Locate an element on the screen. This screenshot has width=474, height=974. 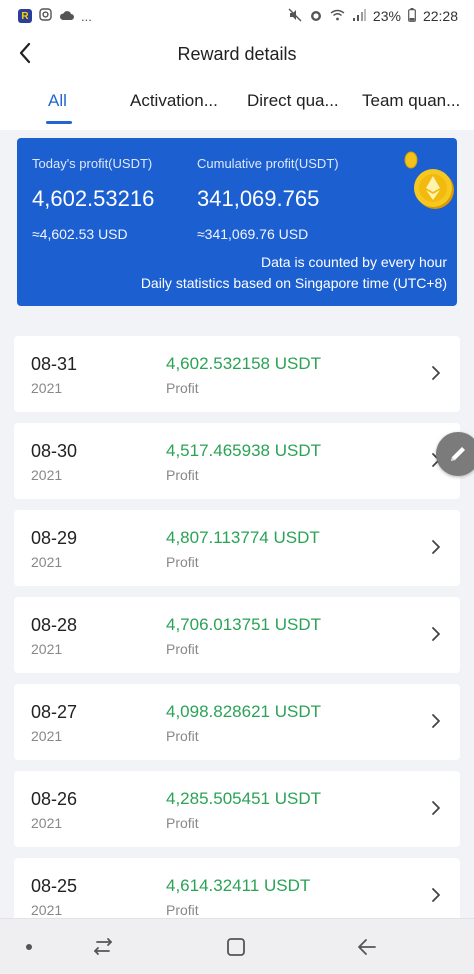
recent-apps-button is located at coordinates (103, 947).